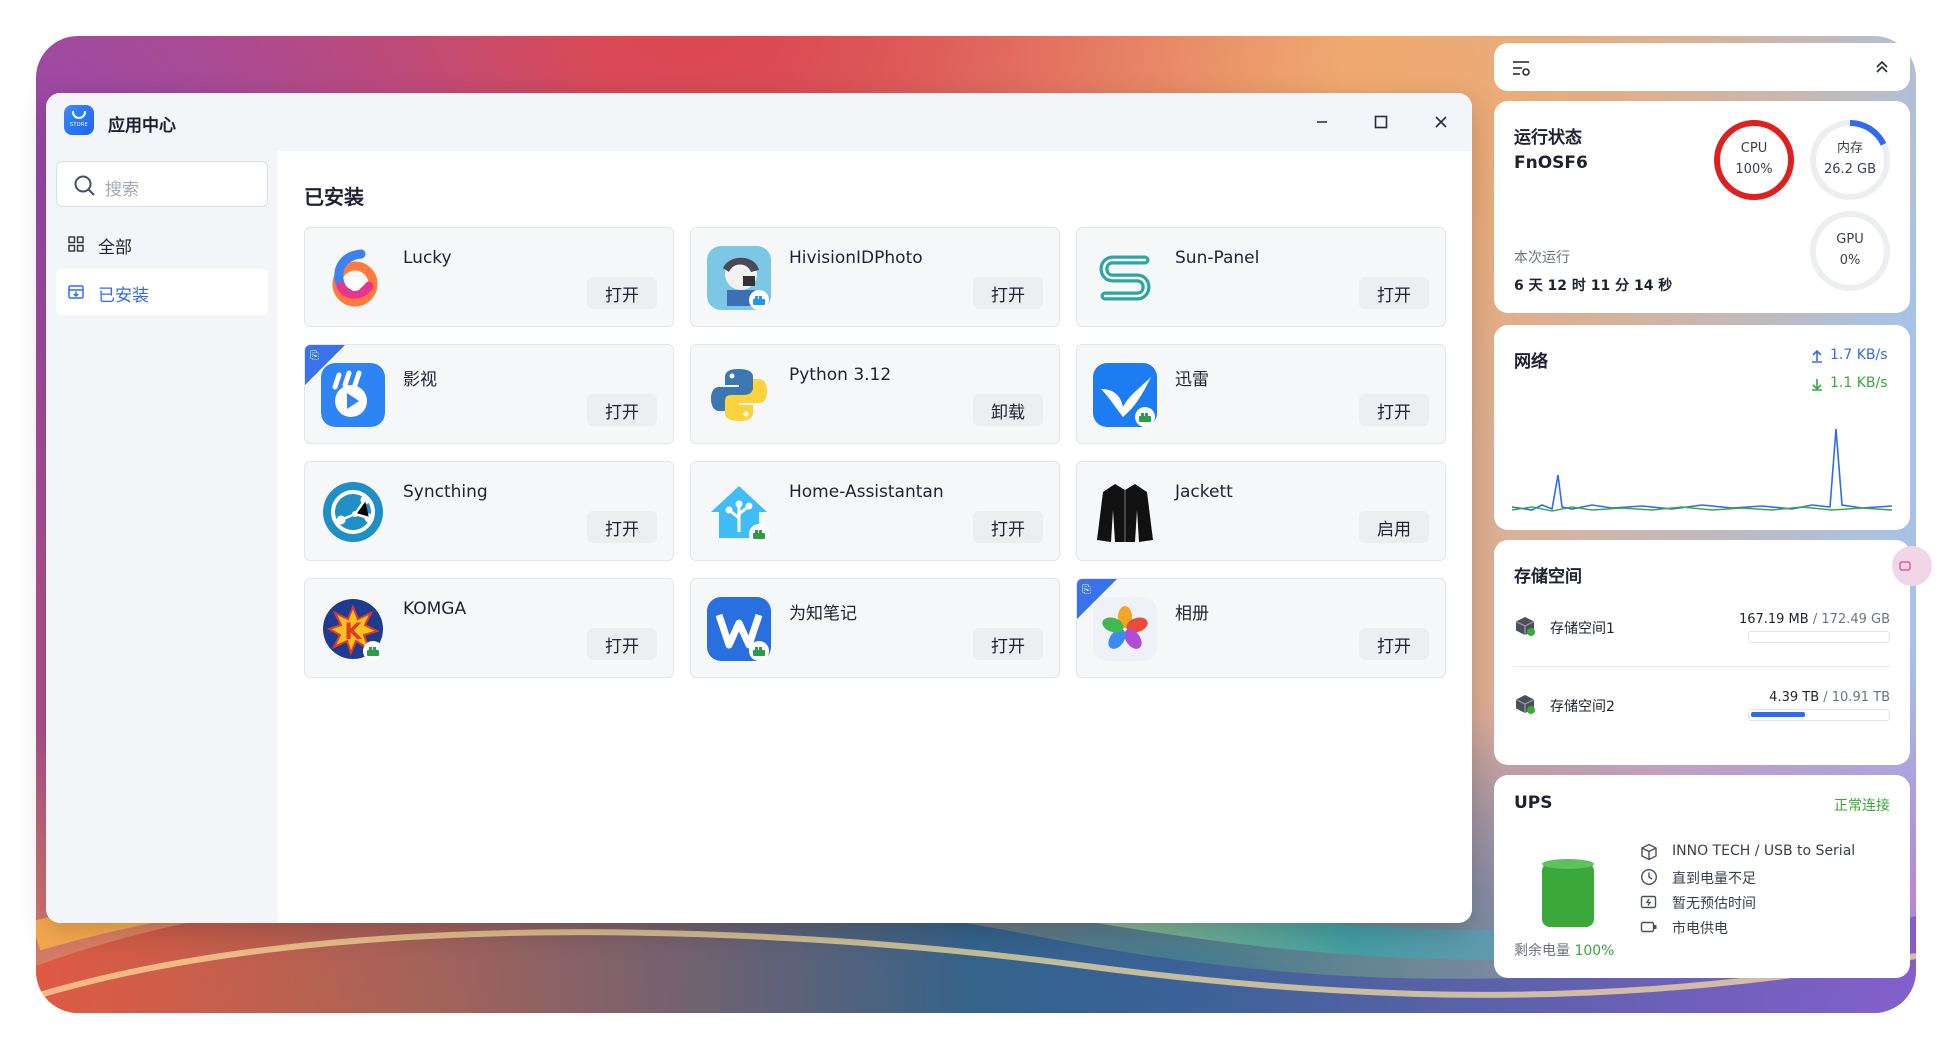  Describe the element at coordinates (1817, 385) in the screenshot. I see `download-arrow-icon` at that location.